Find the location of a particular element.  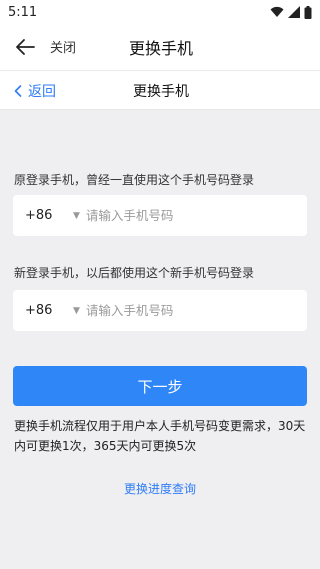

status-time: 5:11 is located at coordinates (23, 12).